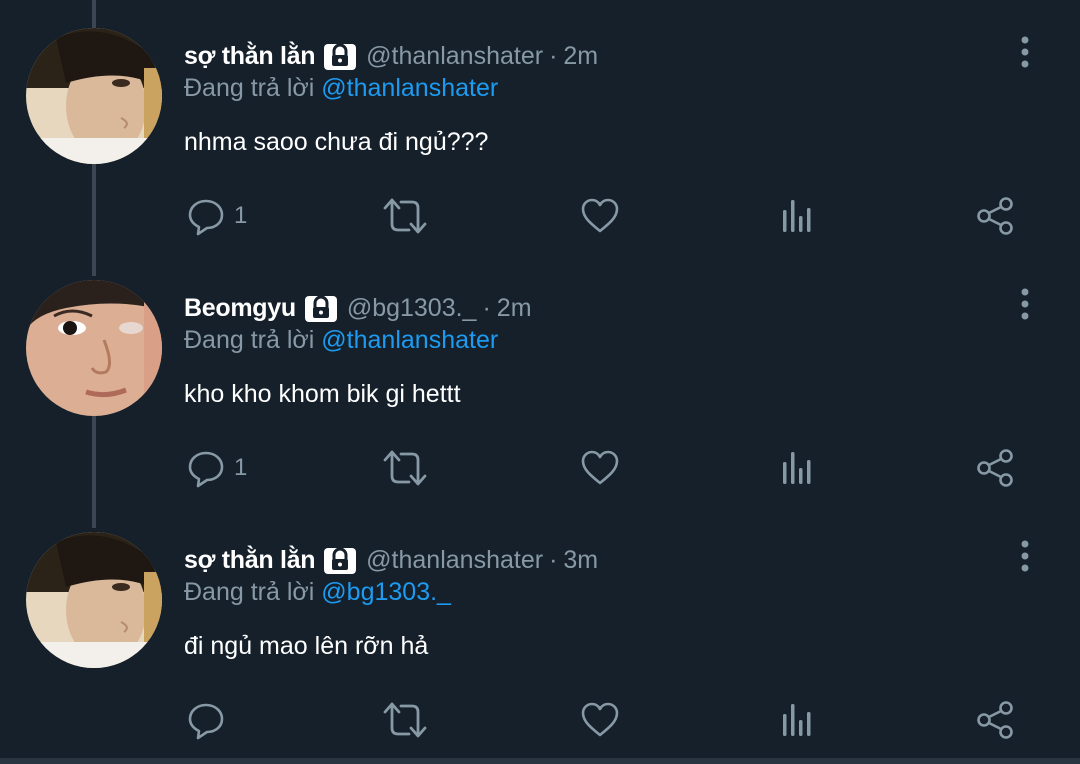  Describe the element at coordinates (580, 560) in the screenshot. I see `timestamp: 3m` at that location.